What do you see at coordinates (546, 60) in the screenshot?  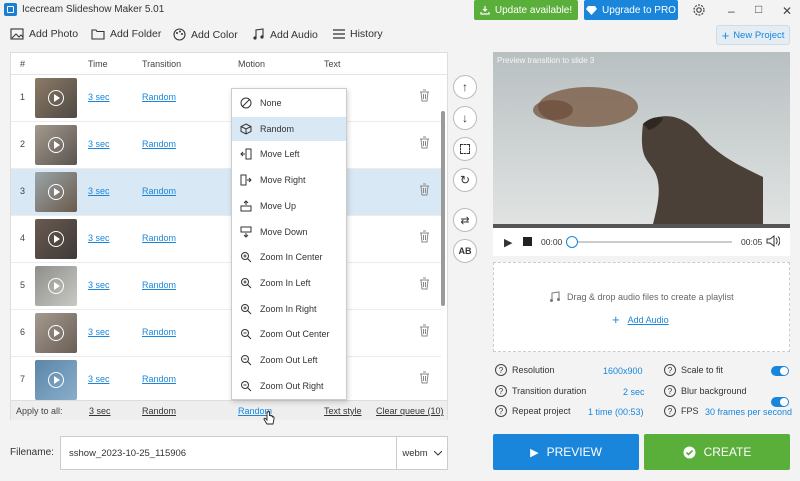 I see `preview-title: Preview transition to slide 3` at bounding box center [546, 60].